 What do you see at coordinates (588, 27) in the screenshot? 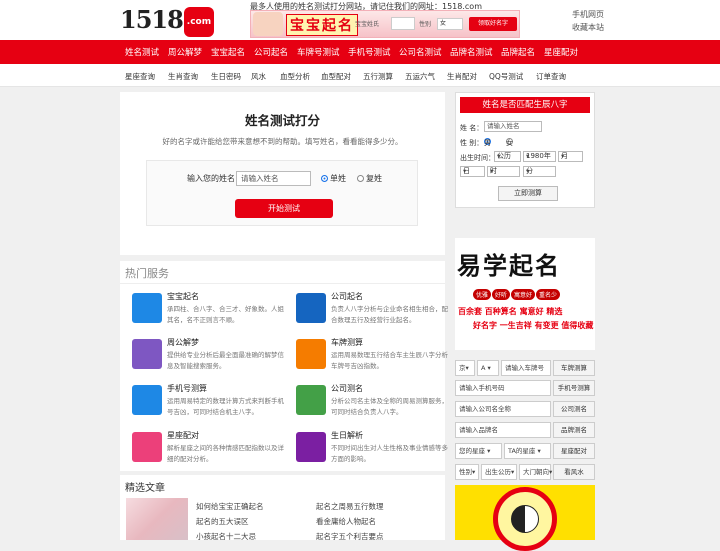
I see `bookmark-link: 收藏本站` at bounding box center [588, 27].